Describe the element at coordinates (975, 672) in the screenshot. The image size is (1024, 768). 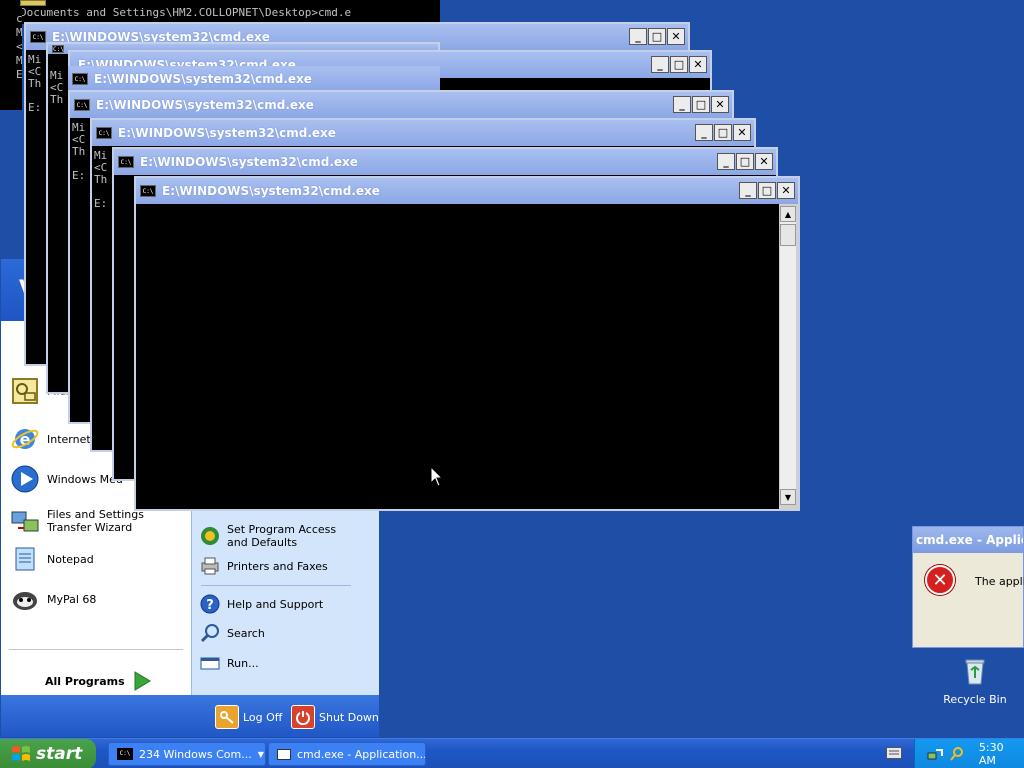
I see `recycle-bin-icon` at that location.